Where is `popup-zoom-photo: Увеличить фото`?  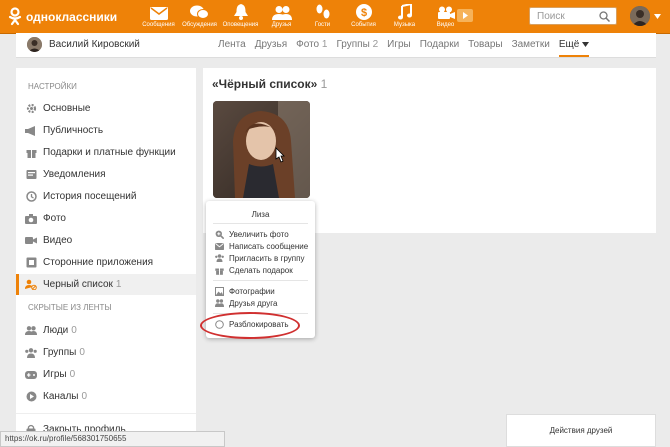 popup-zoom-photo: Увеличить фото is located at coordinates (252, 234).